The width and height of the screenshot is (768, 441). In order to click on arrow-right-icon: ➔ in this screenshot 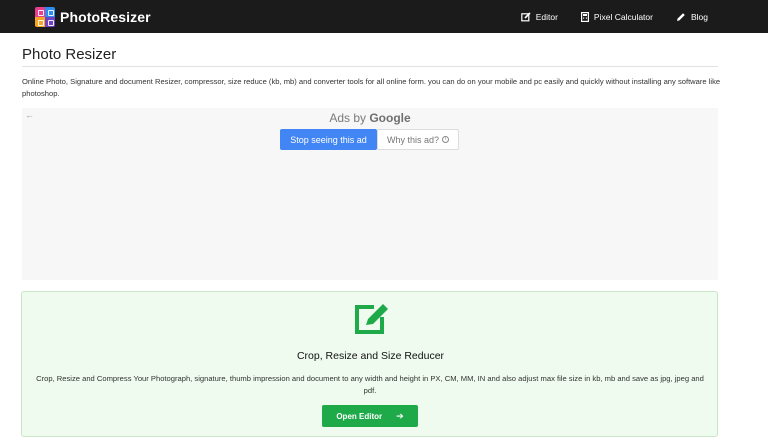, I will do `click(400, 415)`.